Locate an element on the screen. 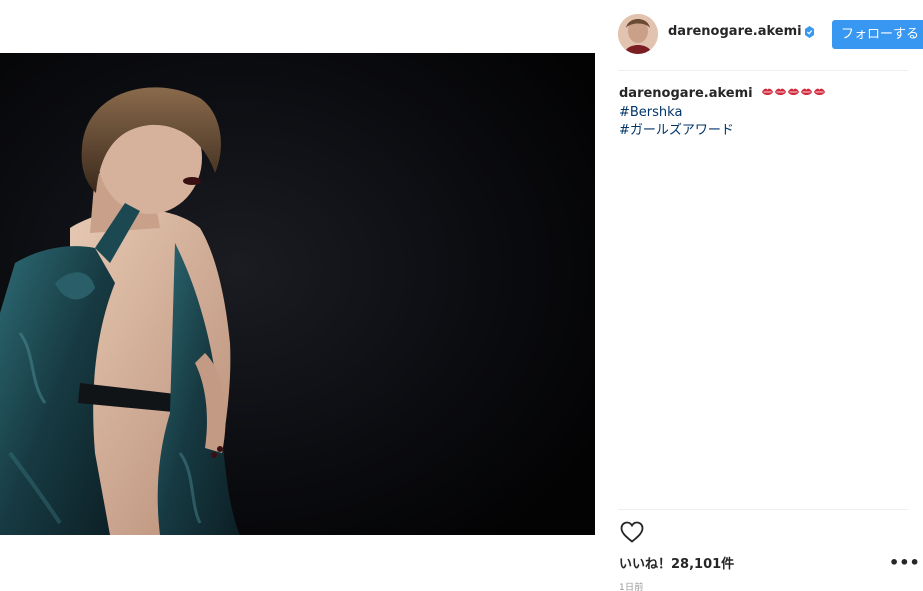  caption-line: darenogare.akemi is located at coordinates (764, 94).